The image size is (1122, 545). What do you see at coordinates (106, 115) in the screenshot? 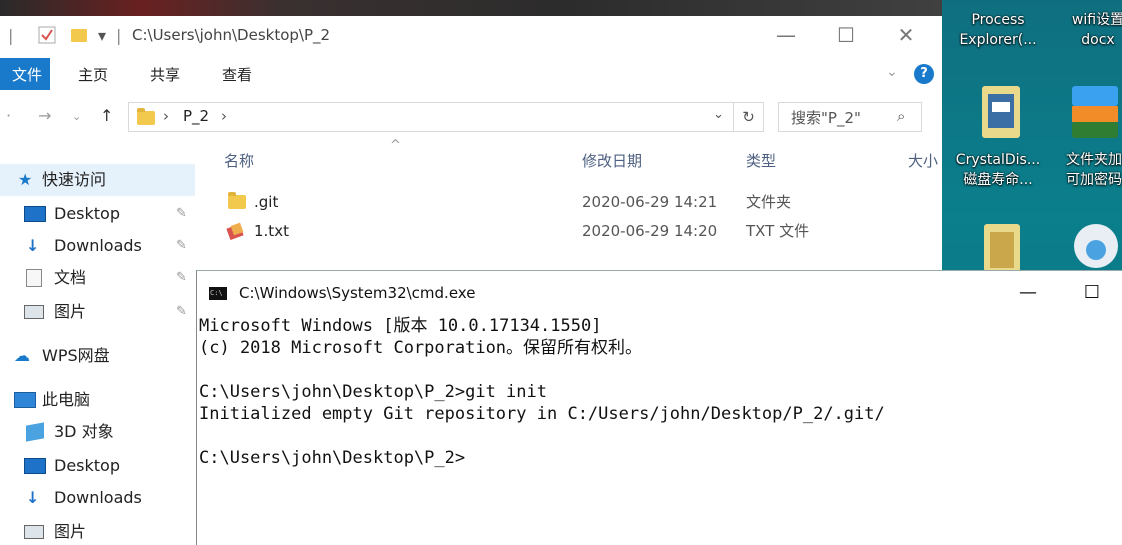
I see `up-arrow-icon: ↑` at bounding box center [106, 115].